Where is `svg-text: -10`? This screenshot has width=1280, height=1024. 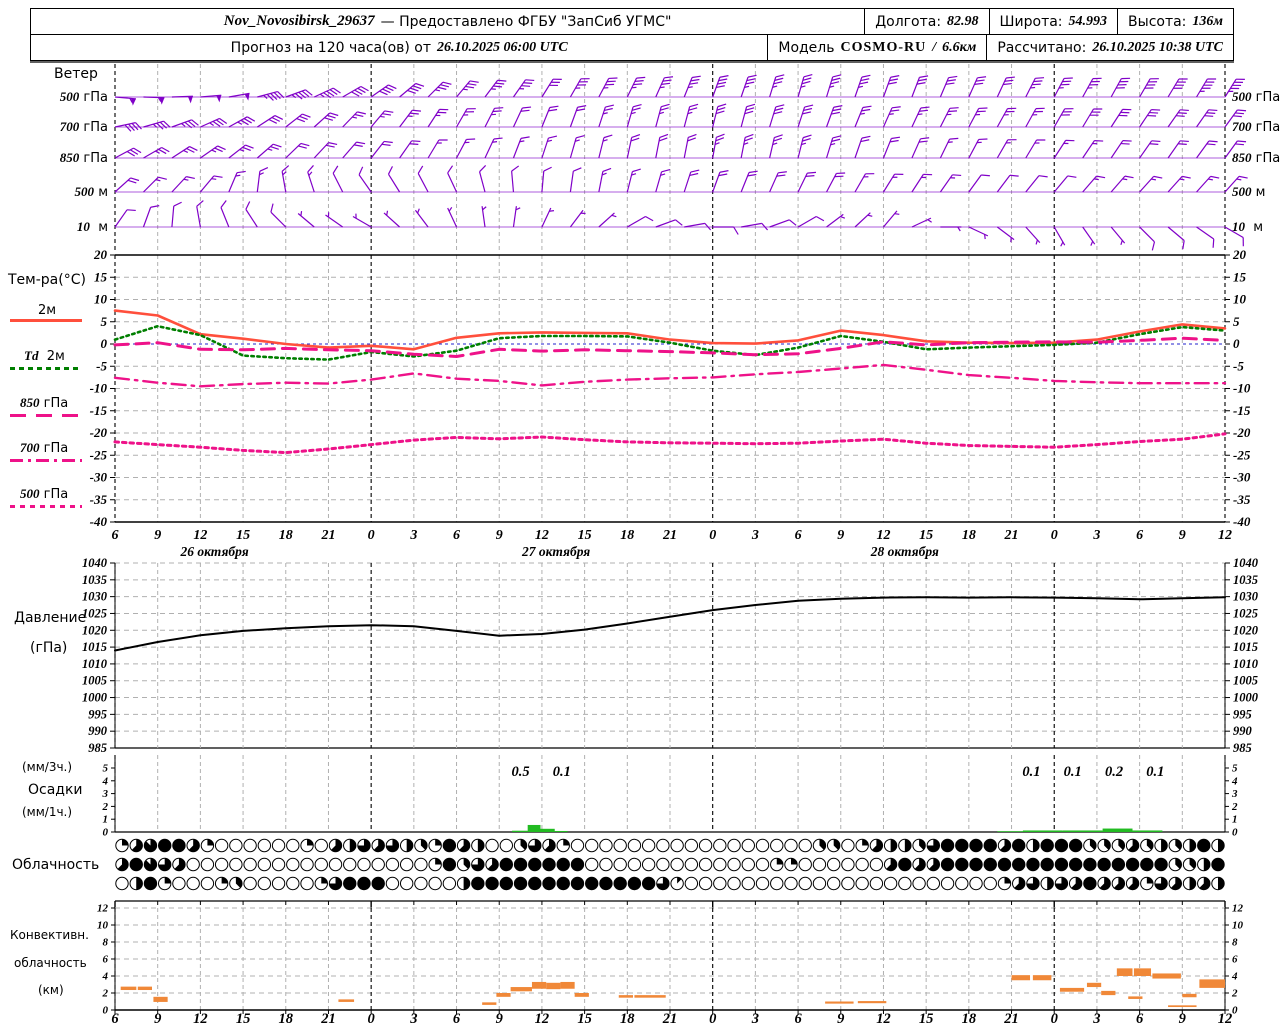 svg-text: -10 is located at coordinates (99, 388).